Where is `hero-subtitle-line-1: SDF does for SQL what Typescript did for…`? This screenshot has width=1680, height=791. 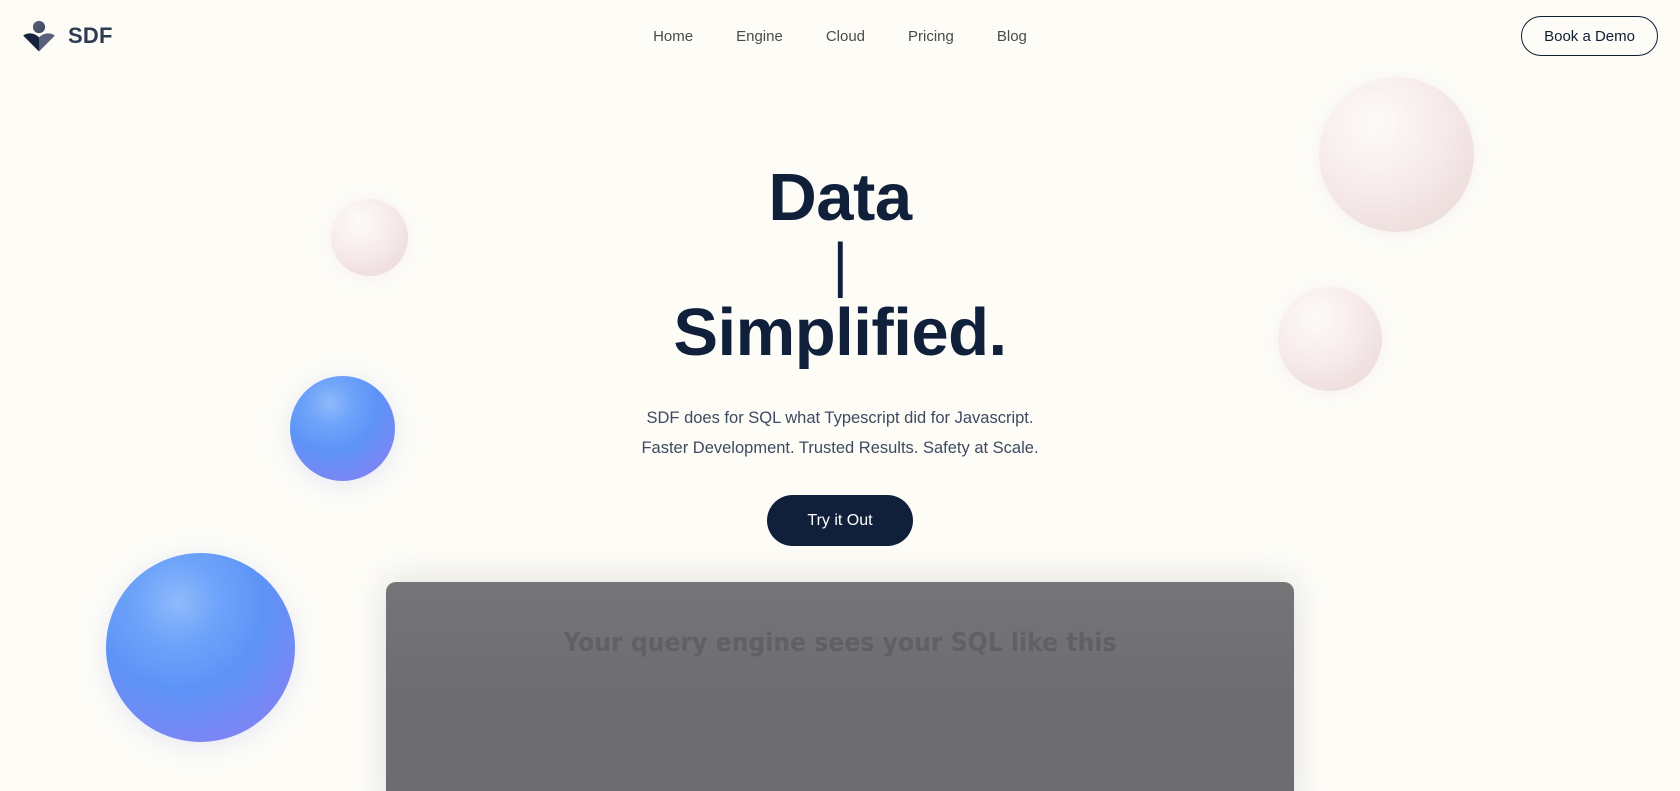 hero-subtitle-line-1: SDF does for SQL what Typescript did for… is located at coordinates (840, 418).